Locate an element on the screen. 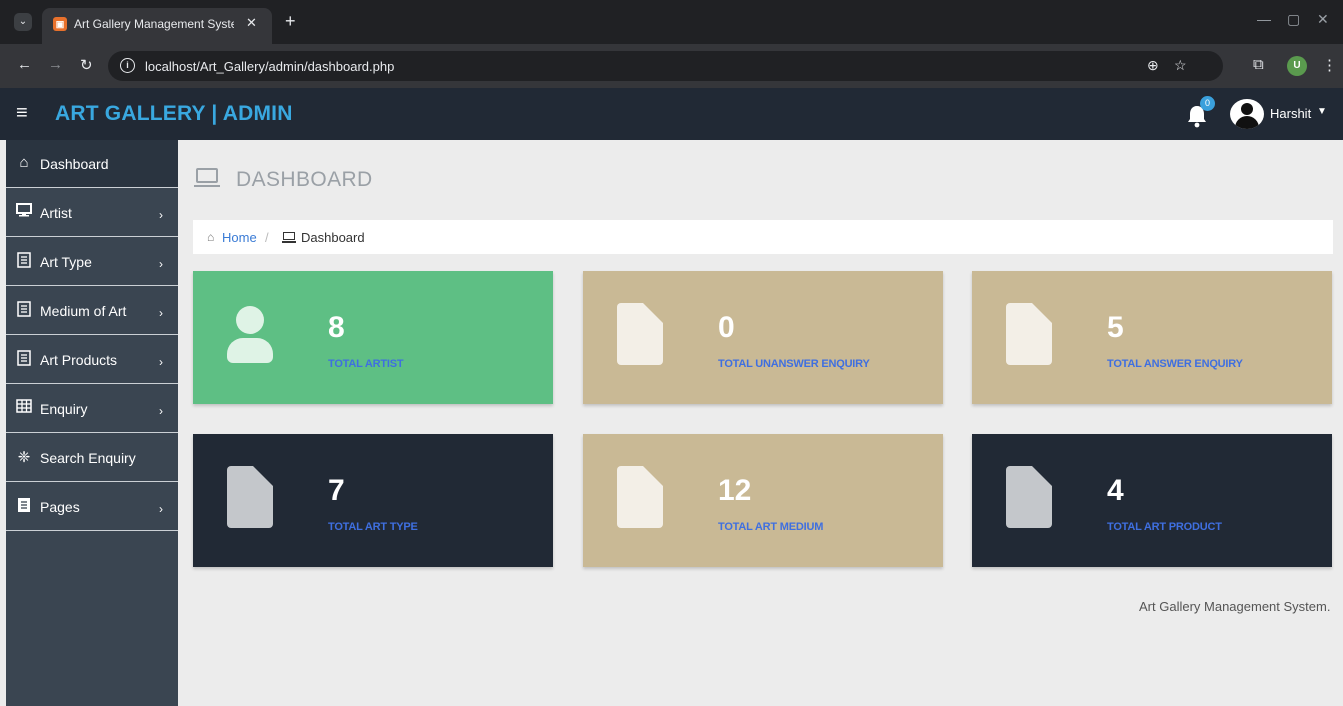 The width and height of the screenshot is (1343, 706). table-icon is located at coordinates (24, 408).